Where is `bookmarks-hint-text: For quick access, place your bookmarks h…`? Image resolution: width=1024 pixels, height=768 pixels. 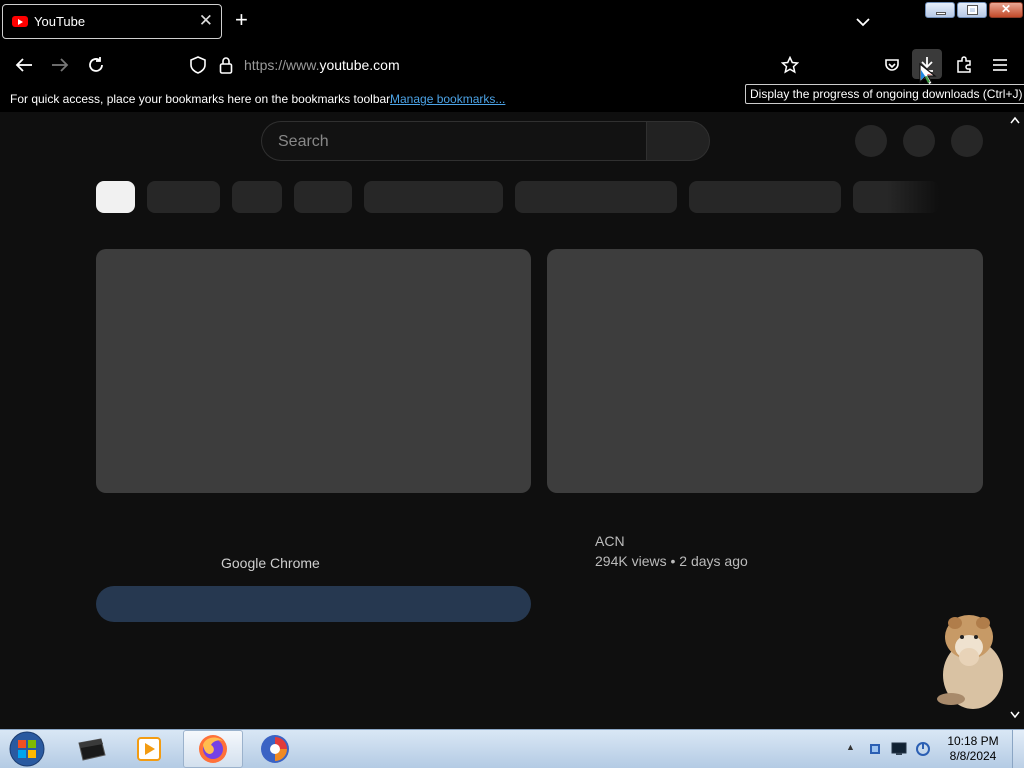 bookmarks-hint-text: For quick access, place your bookmarks h… is located at coordinates (201, 99).